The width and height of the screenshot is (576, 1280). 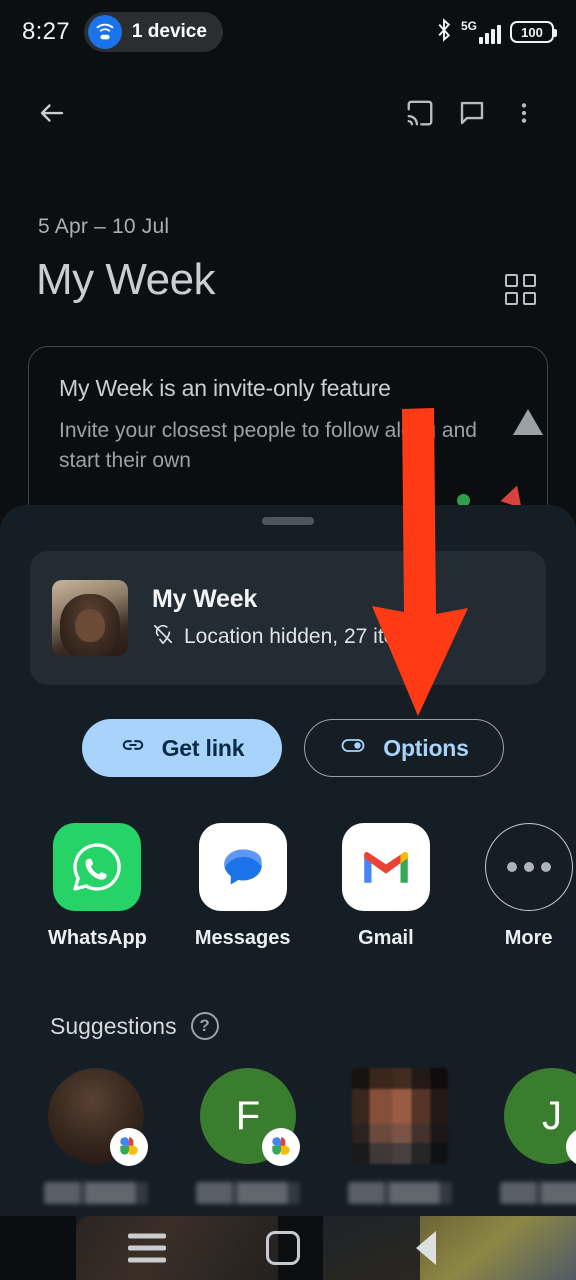 What do you see at coordinates (90, 618) in the screenshot?
I see `selfie-thumbnail` at bounding box center [90, 618].